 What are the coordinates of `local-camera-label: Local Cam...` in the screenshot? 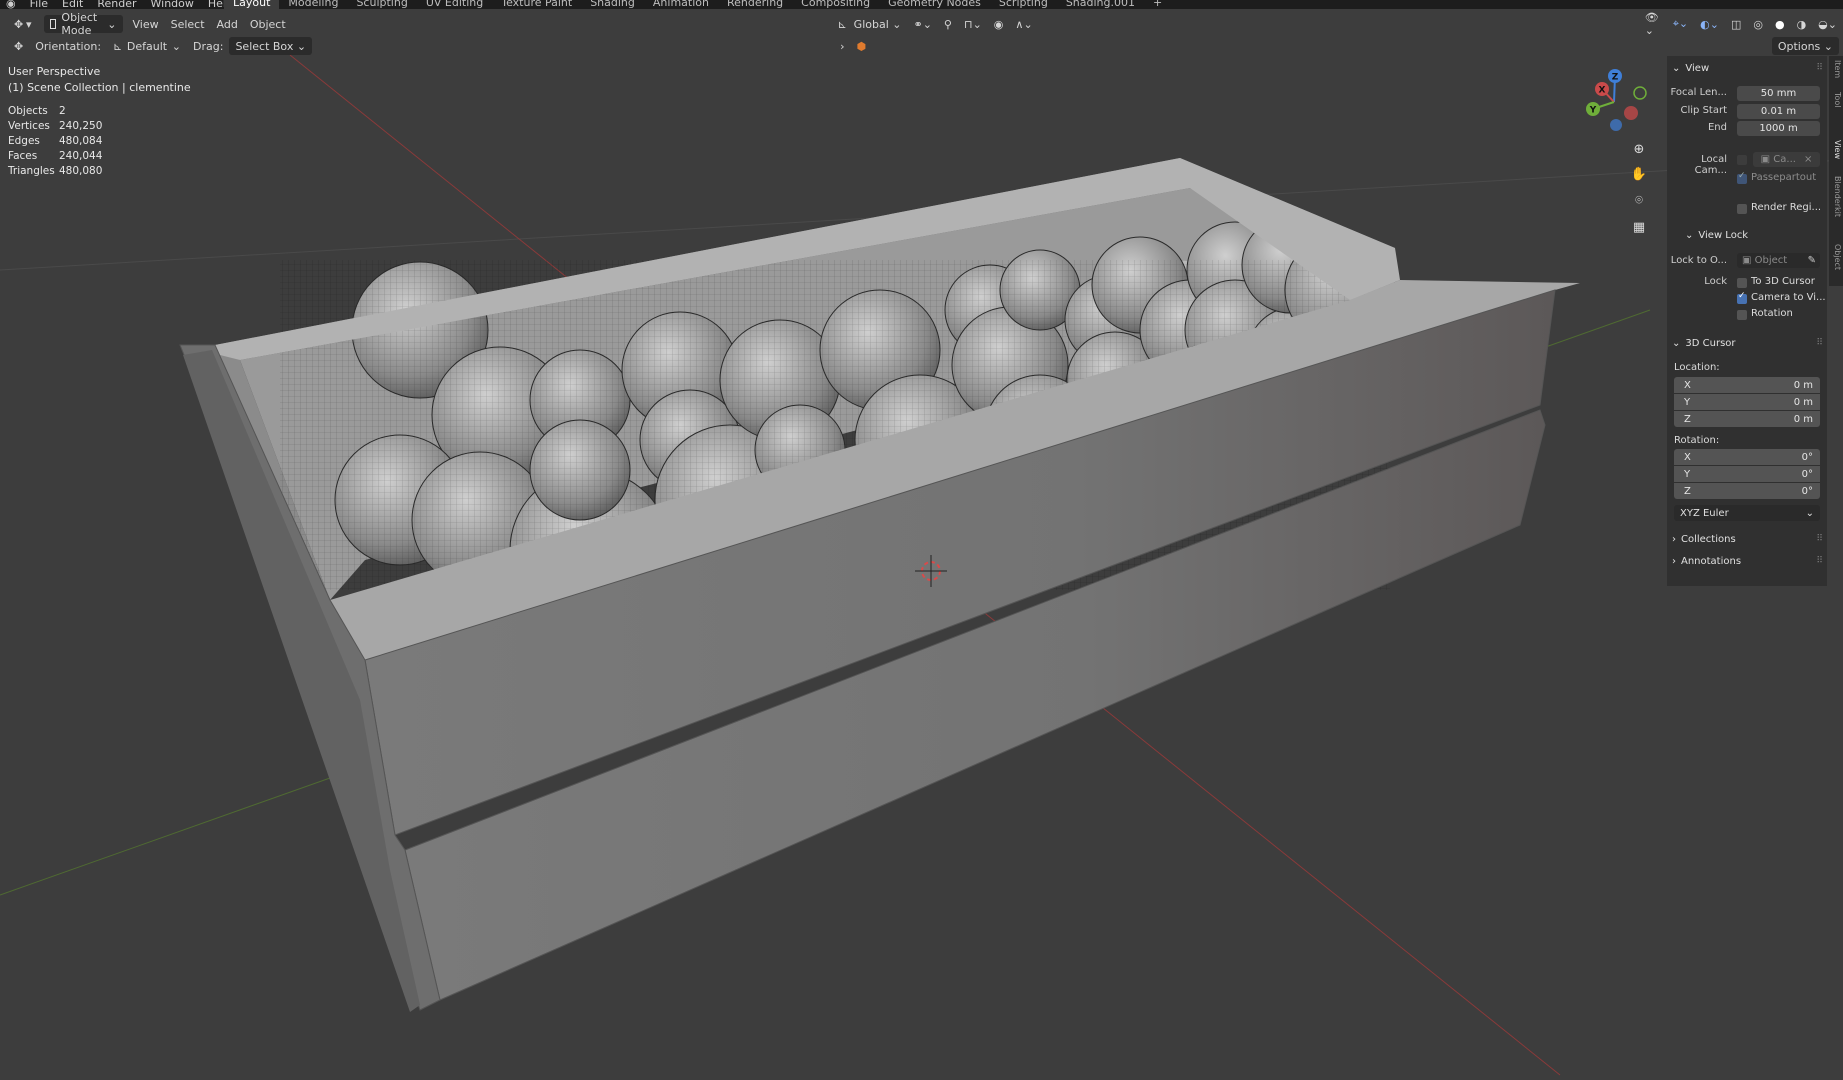 It's located at (1710, 165).